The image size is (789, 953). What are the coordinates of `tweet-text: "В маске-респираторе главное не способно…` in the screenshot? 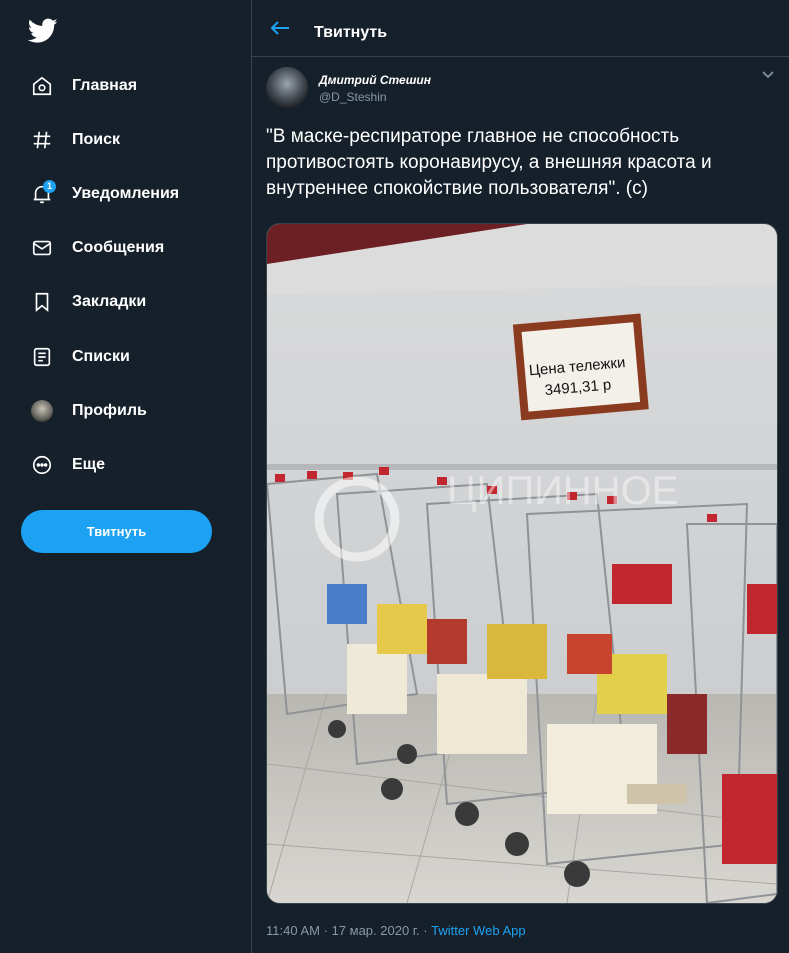 It's located at (489, 162).